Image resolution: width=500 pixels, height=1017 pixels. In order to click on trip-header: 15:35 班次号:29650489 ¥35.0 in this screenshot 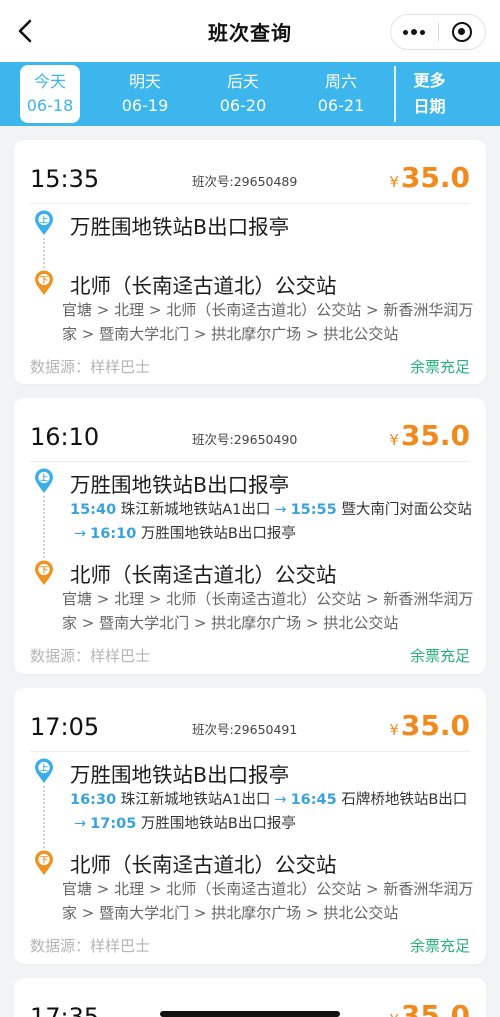, I will do `click(250, 178)`.